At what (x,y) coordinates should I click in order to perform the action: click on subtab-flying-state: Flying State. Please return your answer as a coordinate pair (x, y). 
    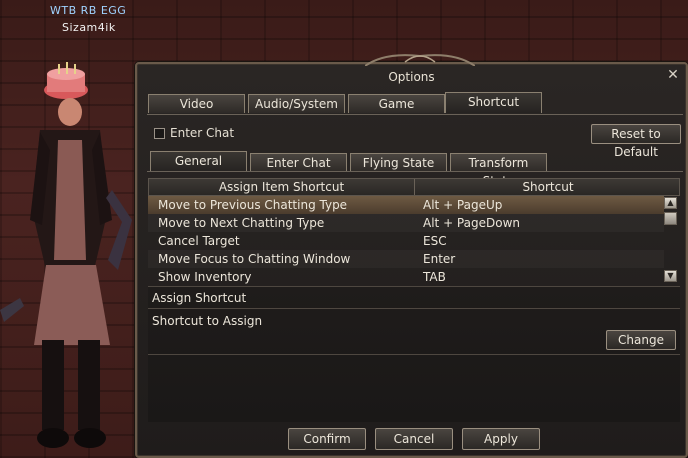
    Looking at the image, I should click on (398, 162).